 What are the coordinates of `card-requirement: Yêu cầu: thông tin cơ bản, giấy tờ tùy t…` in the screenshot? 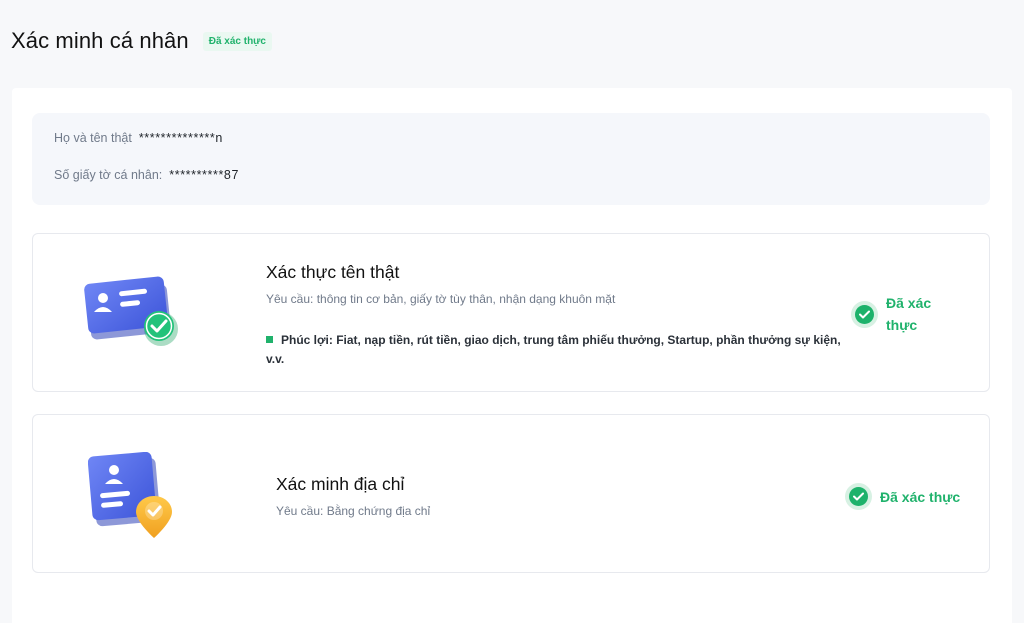 It's located at (441, 299).